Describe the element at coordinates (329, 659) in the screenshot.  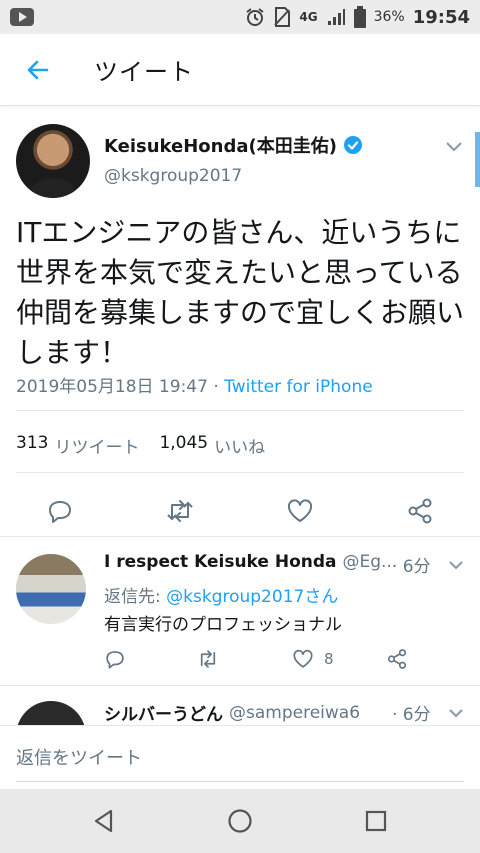
I see `reply-like-count: 8` at that location.